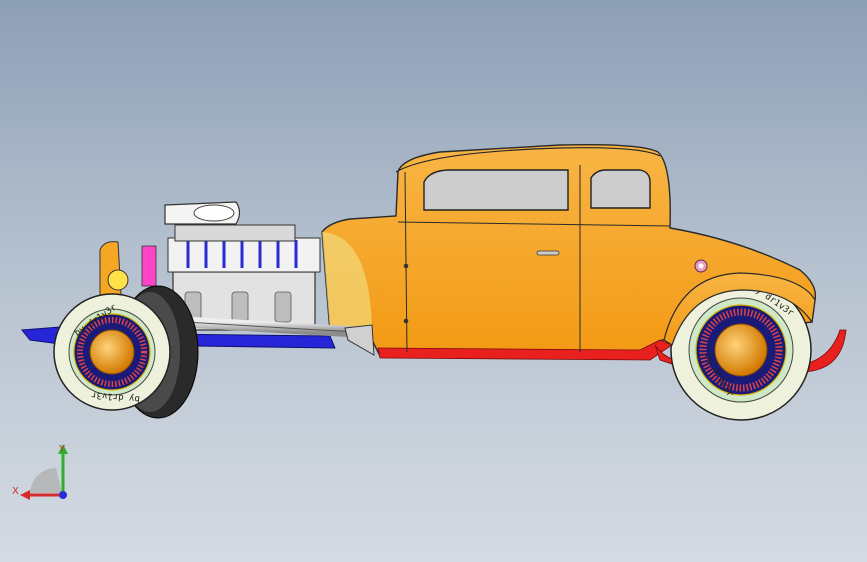 The height and width of the screenshot is (562, 867). What do you see at coordinates (149, 266) in the screenshot?
I see `radiator-core` at bounding box center [149, 266].